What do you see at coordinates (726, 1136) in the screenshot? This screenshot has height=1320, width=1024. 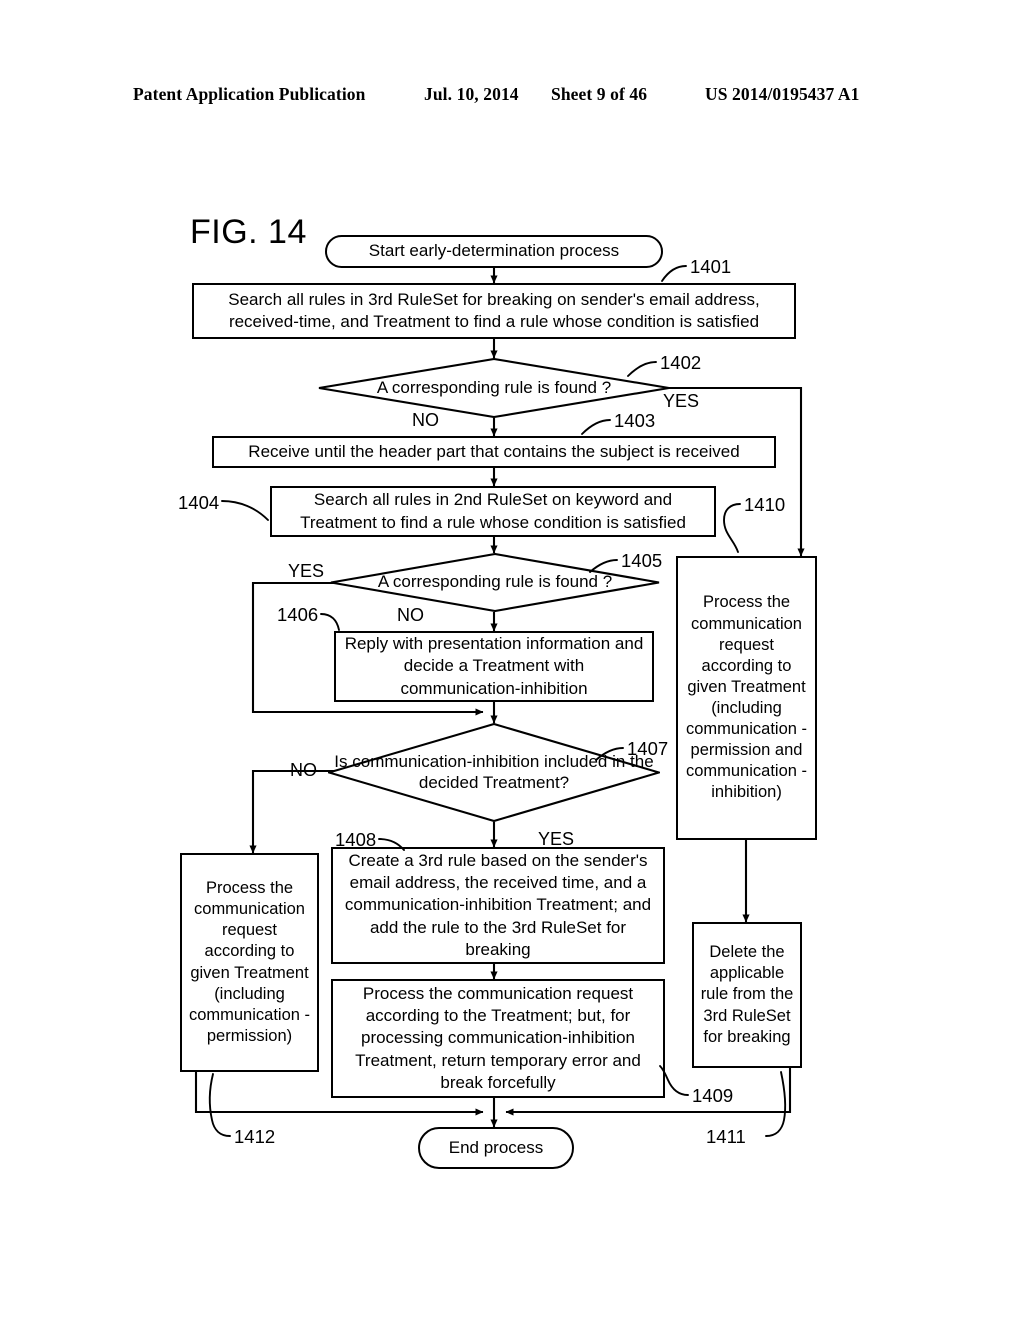 I see `ref-1411: 1411` at bounding box center [726, 1136].